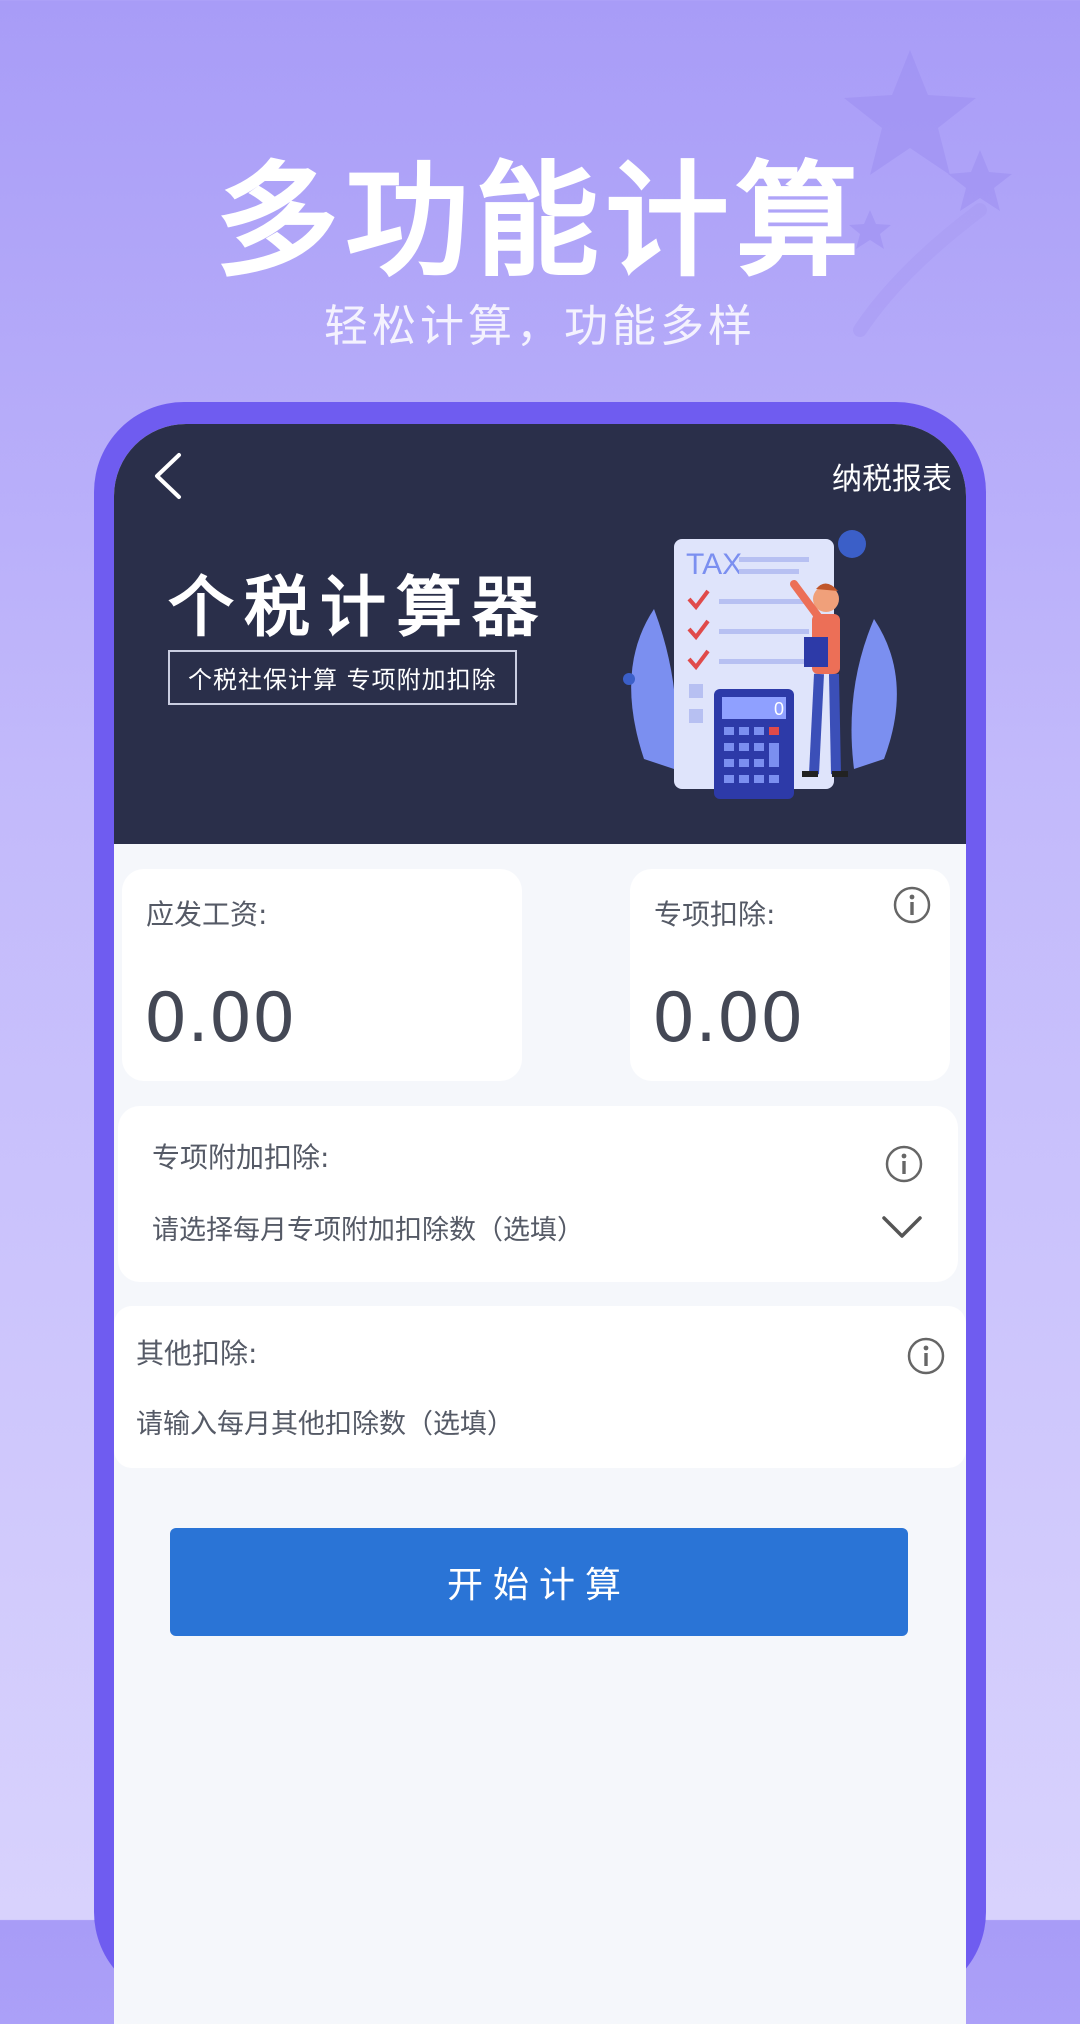 This screenshot has width=1080, height=2024. I want to click on tax-report-link: 纳税报表, so click(892, 476).